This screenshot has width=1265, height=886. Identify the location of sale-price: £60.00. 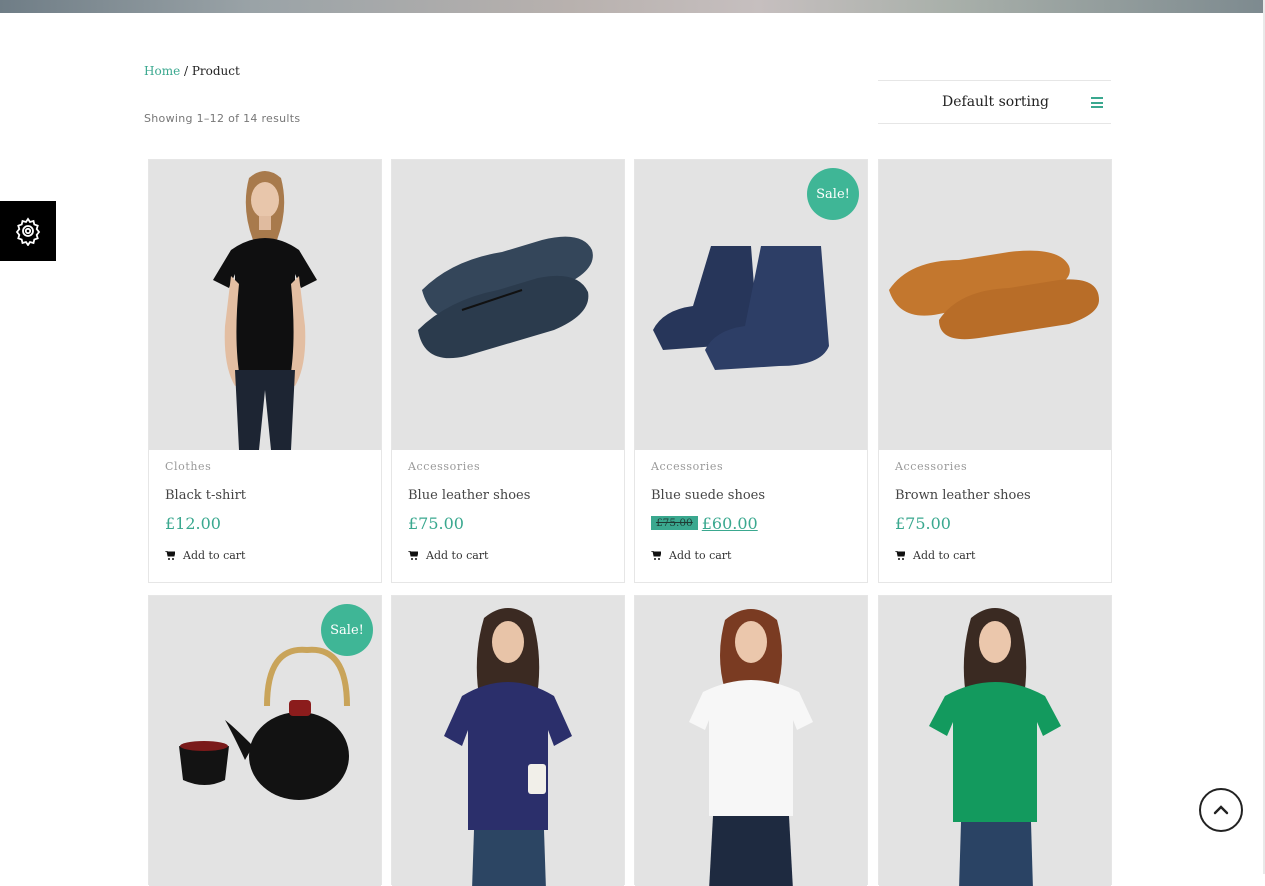
(729, 523).